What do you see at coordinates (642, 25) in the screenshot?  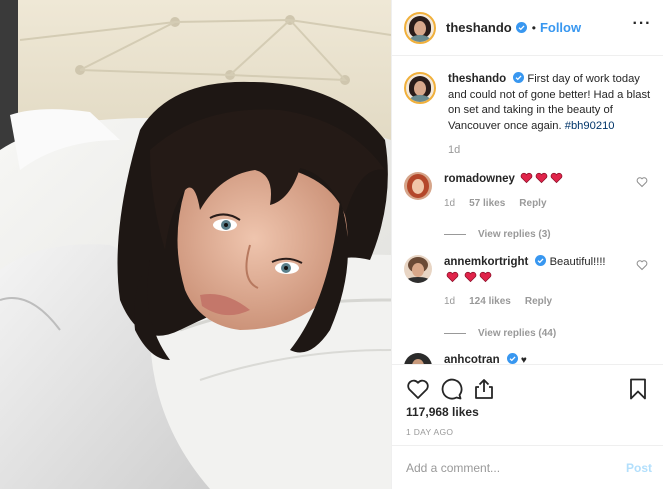 I see `more-options-icon: ···` at bounding box center [642, 25].